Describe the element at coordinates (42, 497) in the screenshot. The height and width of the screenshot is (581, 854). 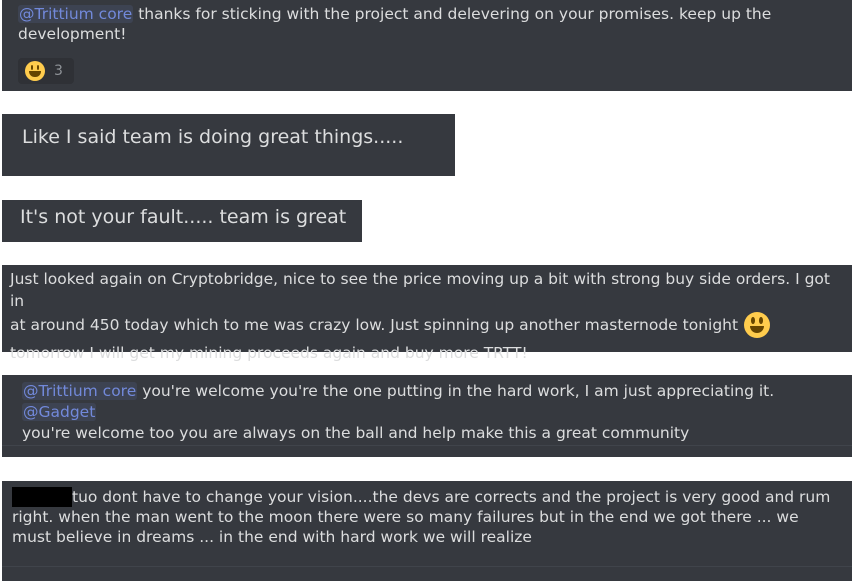
I see `redacted-username` at that location.